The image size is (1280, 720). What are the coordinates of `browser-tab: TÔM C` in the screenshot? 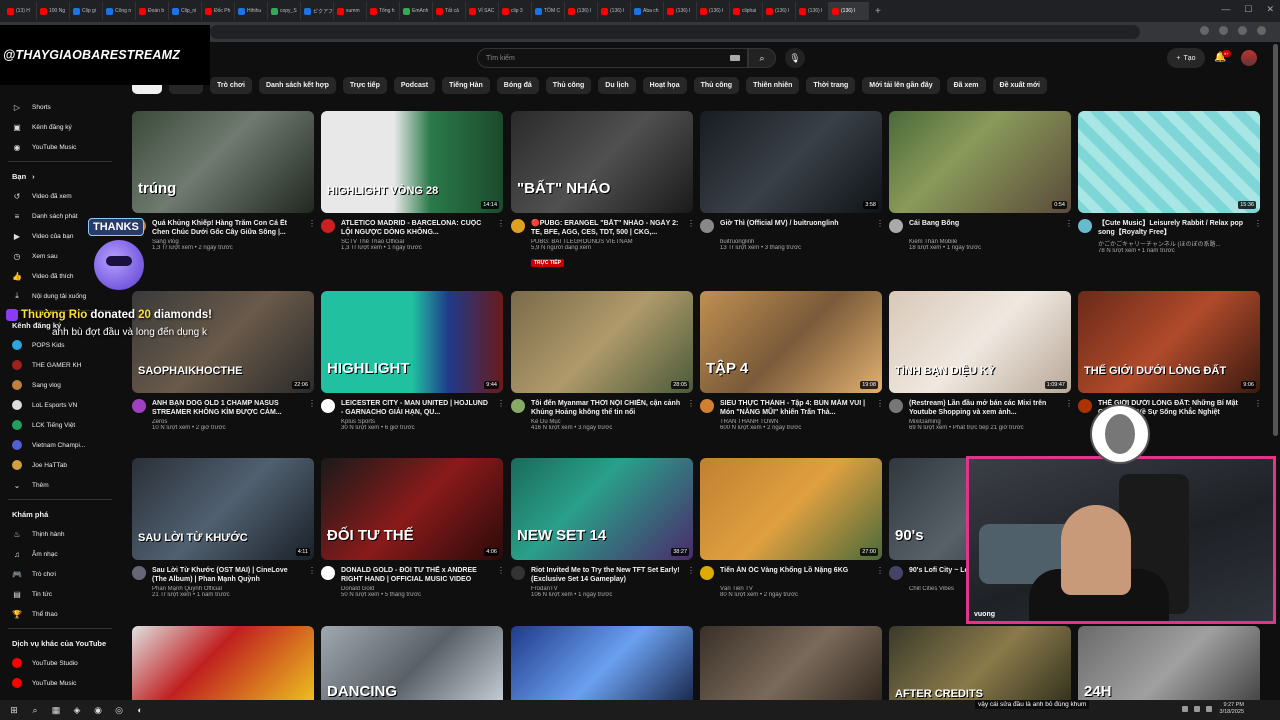 It's located at (548, 11).